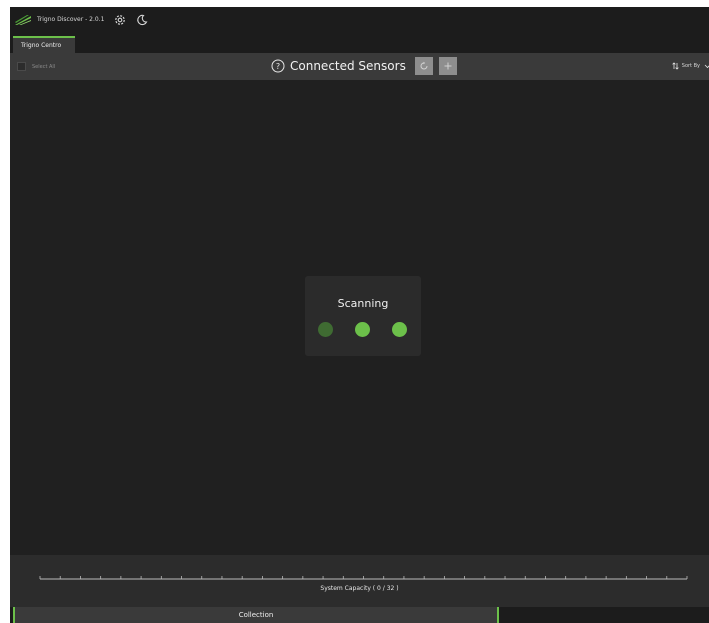 This screenshot has width=709, height=623. Describe the element at coordinates (44, 66) in the screenshot. I see `select-all-label: Select All` at that location.